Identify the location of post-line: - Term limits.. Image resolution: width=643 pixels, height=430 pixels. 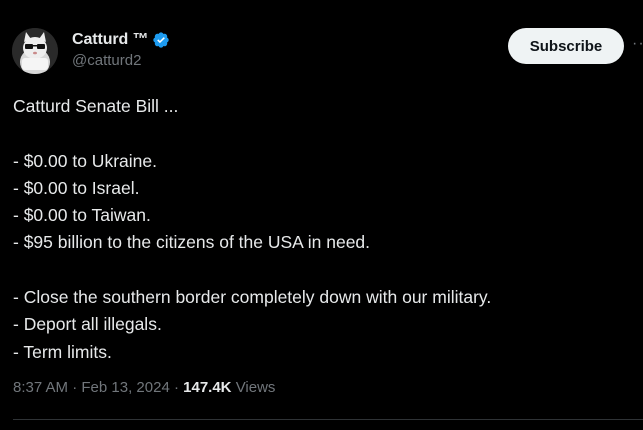
(62, 351).